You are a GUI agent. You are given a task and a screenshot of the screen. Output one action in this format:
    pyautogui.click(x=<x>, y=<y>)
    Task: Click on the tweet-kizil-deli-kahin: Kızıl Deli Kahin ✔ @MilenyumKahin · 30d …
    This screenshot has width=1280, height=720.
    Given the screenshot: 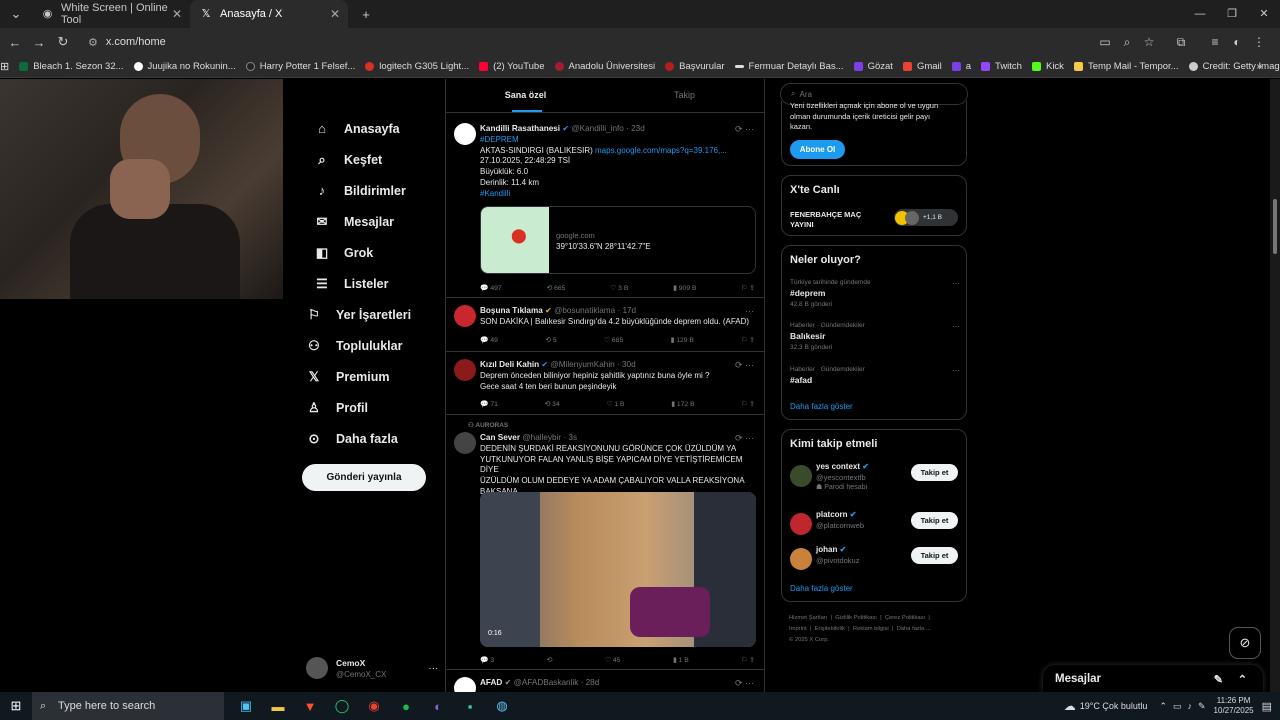 What is the action you would take?
    pyautogui.click(x=605, y=383)
    